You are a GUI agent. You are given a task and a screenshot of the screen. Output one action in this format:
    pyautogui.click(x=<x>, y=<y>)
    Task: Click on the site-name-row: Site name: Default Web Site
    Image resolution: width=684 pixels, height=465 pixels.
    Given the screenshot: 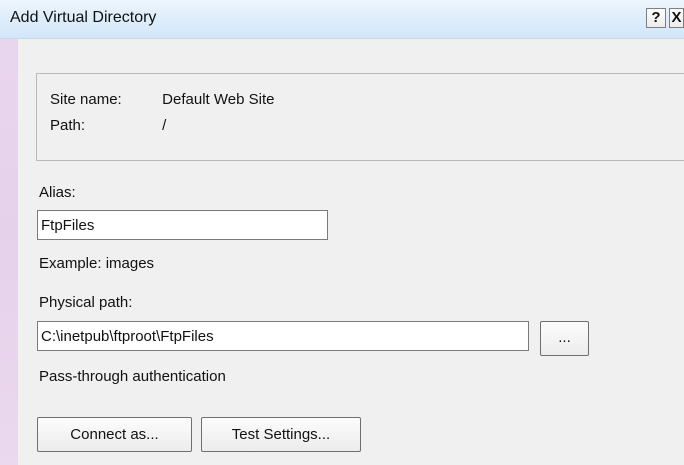 What is the action you would take?
    pyautogui.click(x=162, y=99)
    